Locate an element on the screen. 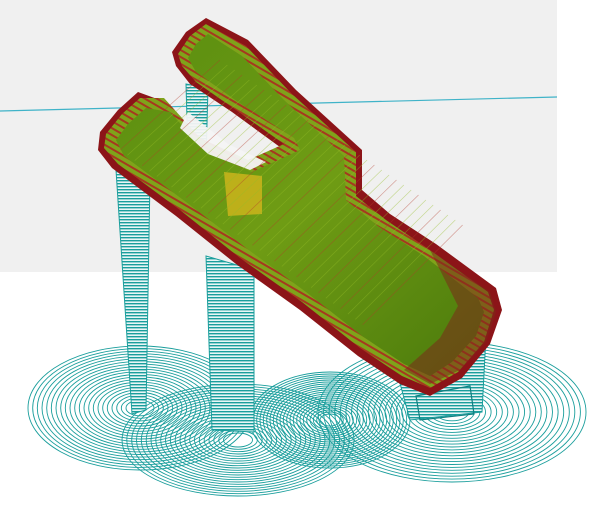 The image size is (616, 517). top-skin-patch is located at coordinates (243, 194).